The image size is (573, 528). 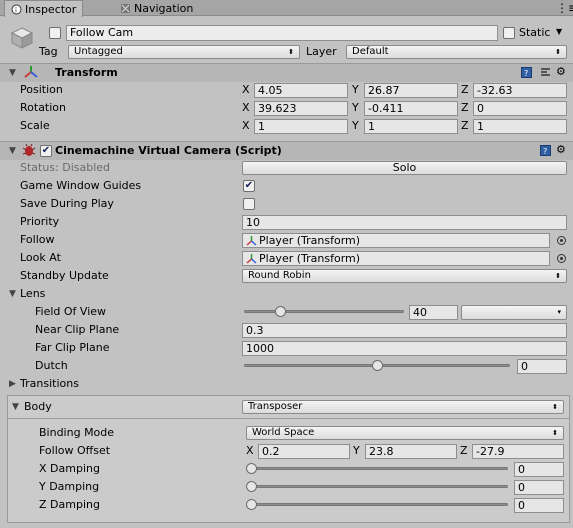 What do you see at coordinates (564, 8) in the screenshot?
I see `panel-menu-icon: ⋮≡` at bounding box center [564, 8].